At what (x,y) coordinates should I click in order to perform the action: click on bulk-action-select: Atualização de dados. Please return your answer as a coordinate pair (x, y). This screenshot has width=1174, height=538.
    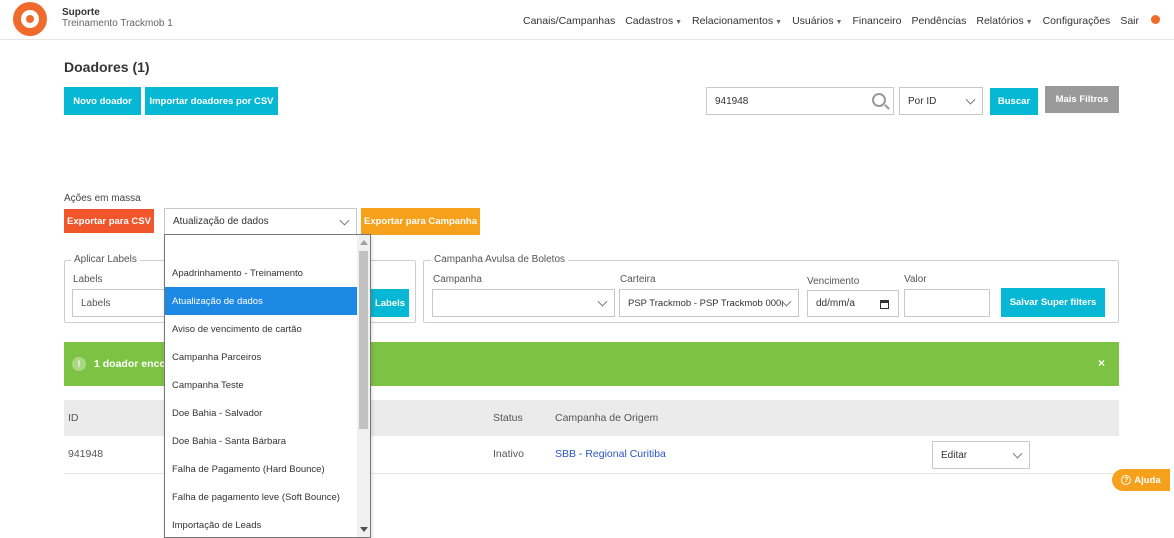
    Looking at the image, I should click on (260, 221).